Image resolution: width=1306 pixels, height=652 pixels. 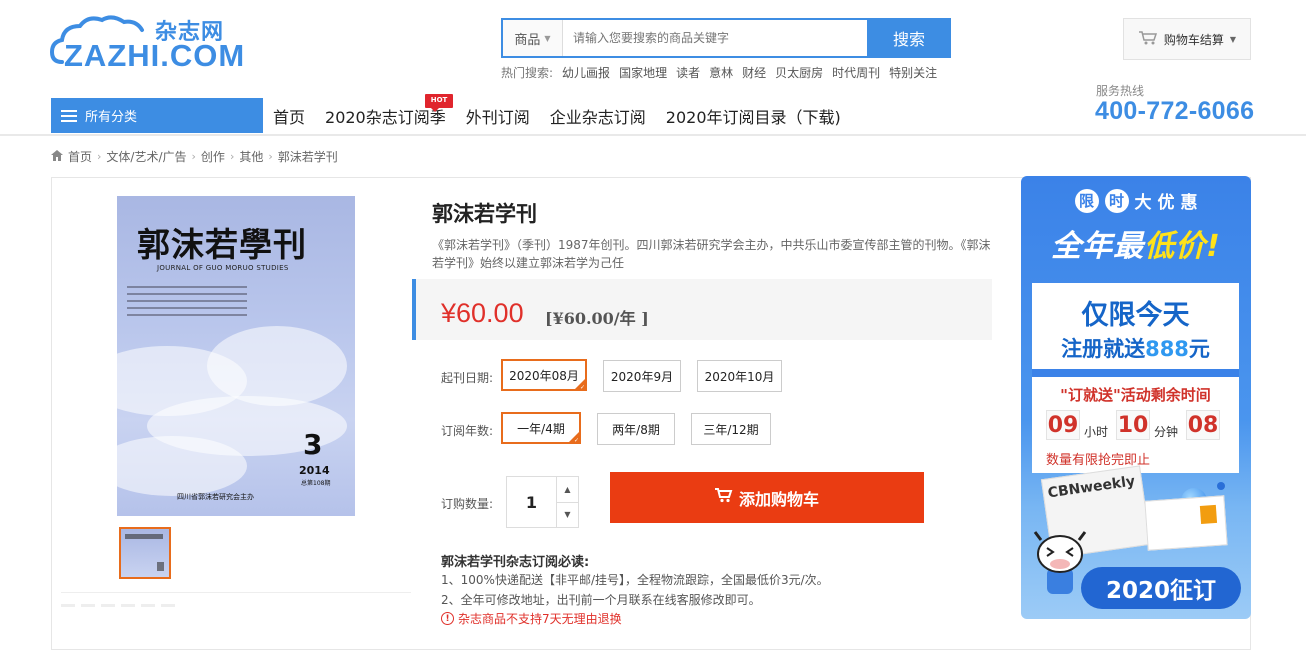 I want to click on search-category-select: 商品 ▼, so click(x=533, y=38).